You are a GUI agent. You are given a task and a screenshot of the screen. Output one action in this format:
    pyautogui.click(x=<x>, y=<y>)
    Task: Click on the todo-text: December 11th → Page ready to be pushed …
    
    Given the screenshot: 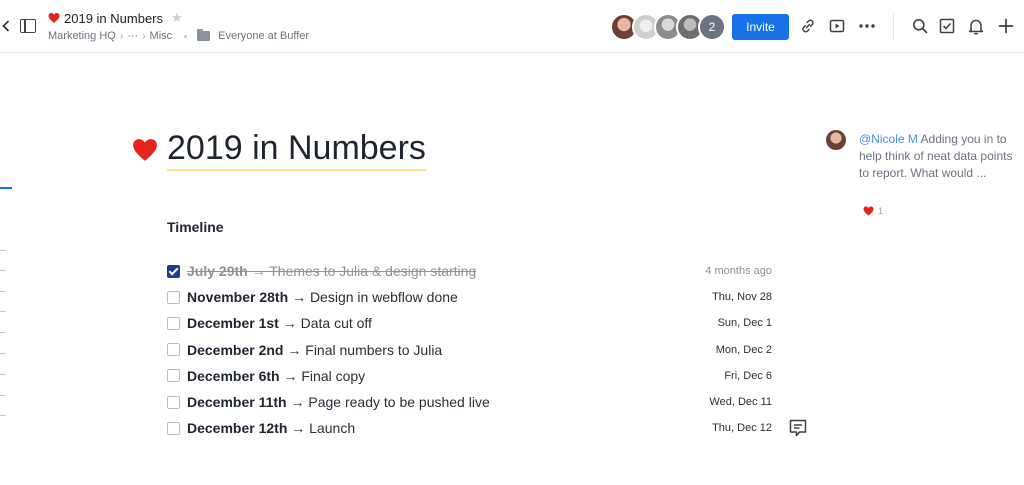 What is the action you would take?
    pyautogui.click(x=338, y=402)
    